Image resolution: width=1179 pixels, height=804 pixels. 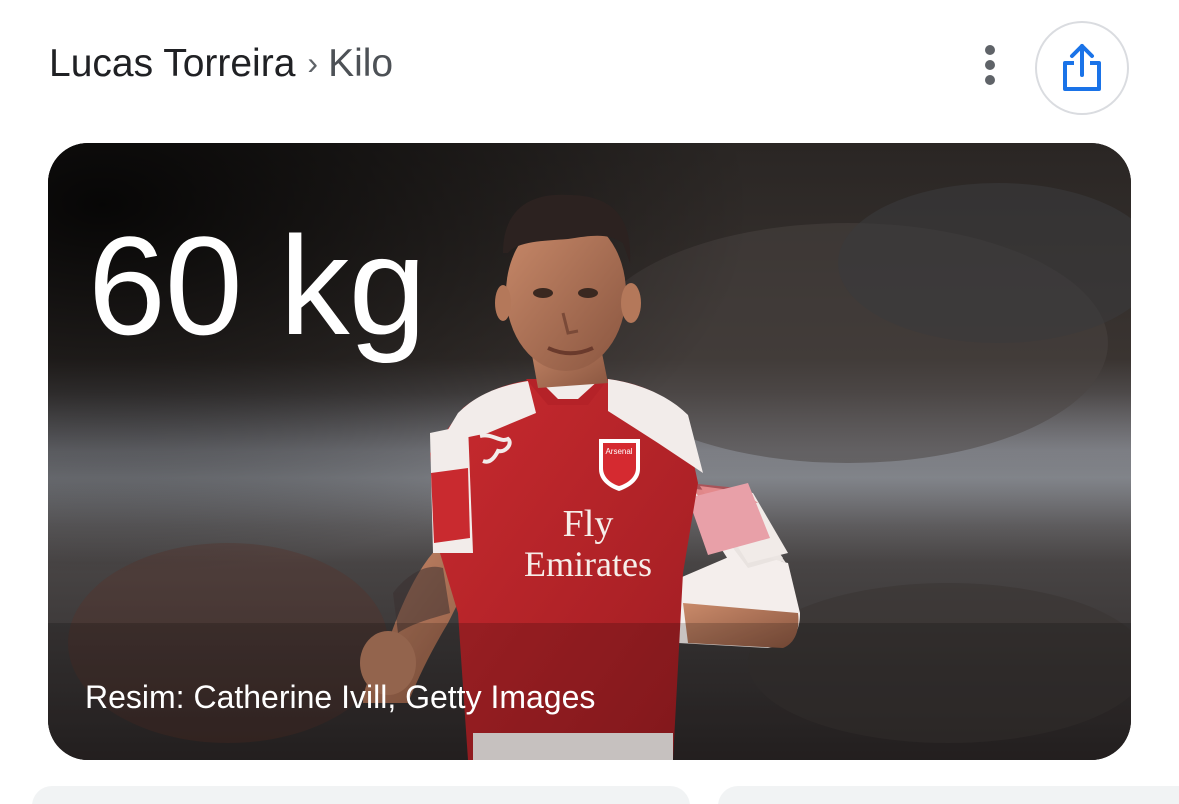 I want to click on share-icon, so click(x=1082, y=67).